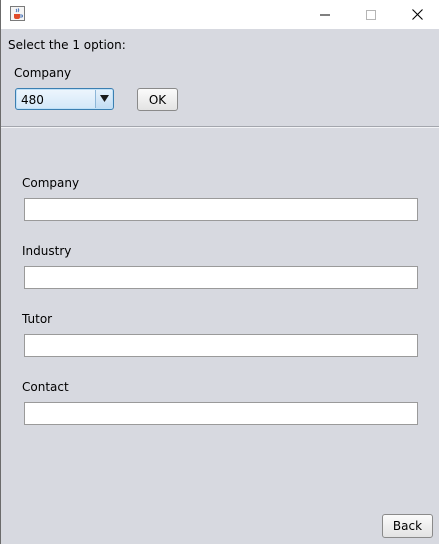  I want to click on panel-separator, so click(220, 126).